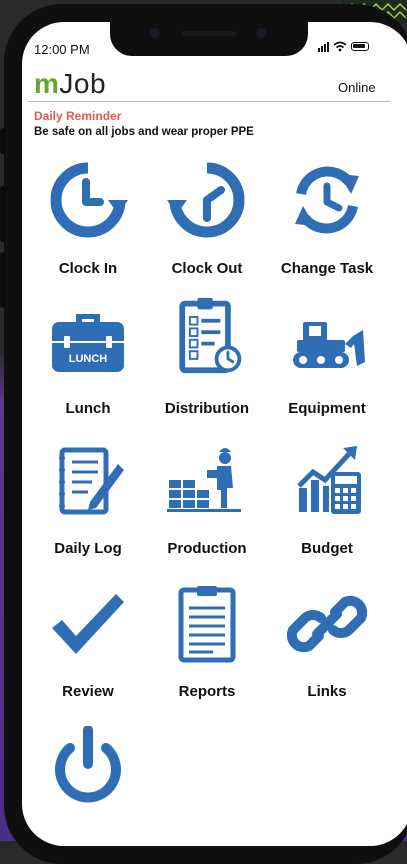  What do you see at coordinates (88, 548) in the screenshot?
I see `tile-label: Daily Log` at bounding box center [88, 548].